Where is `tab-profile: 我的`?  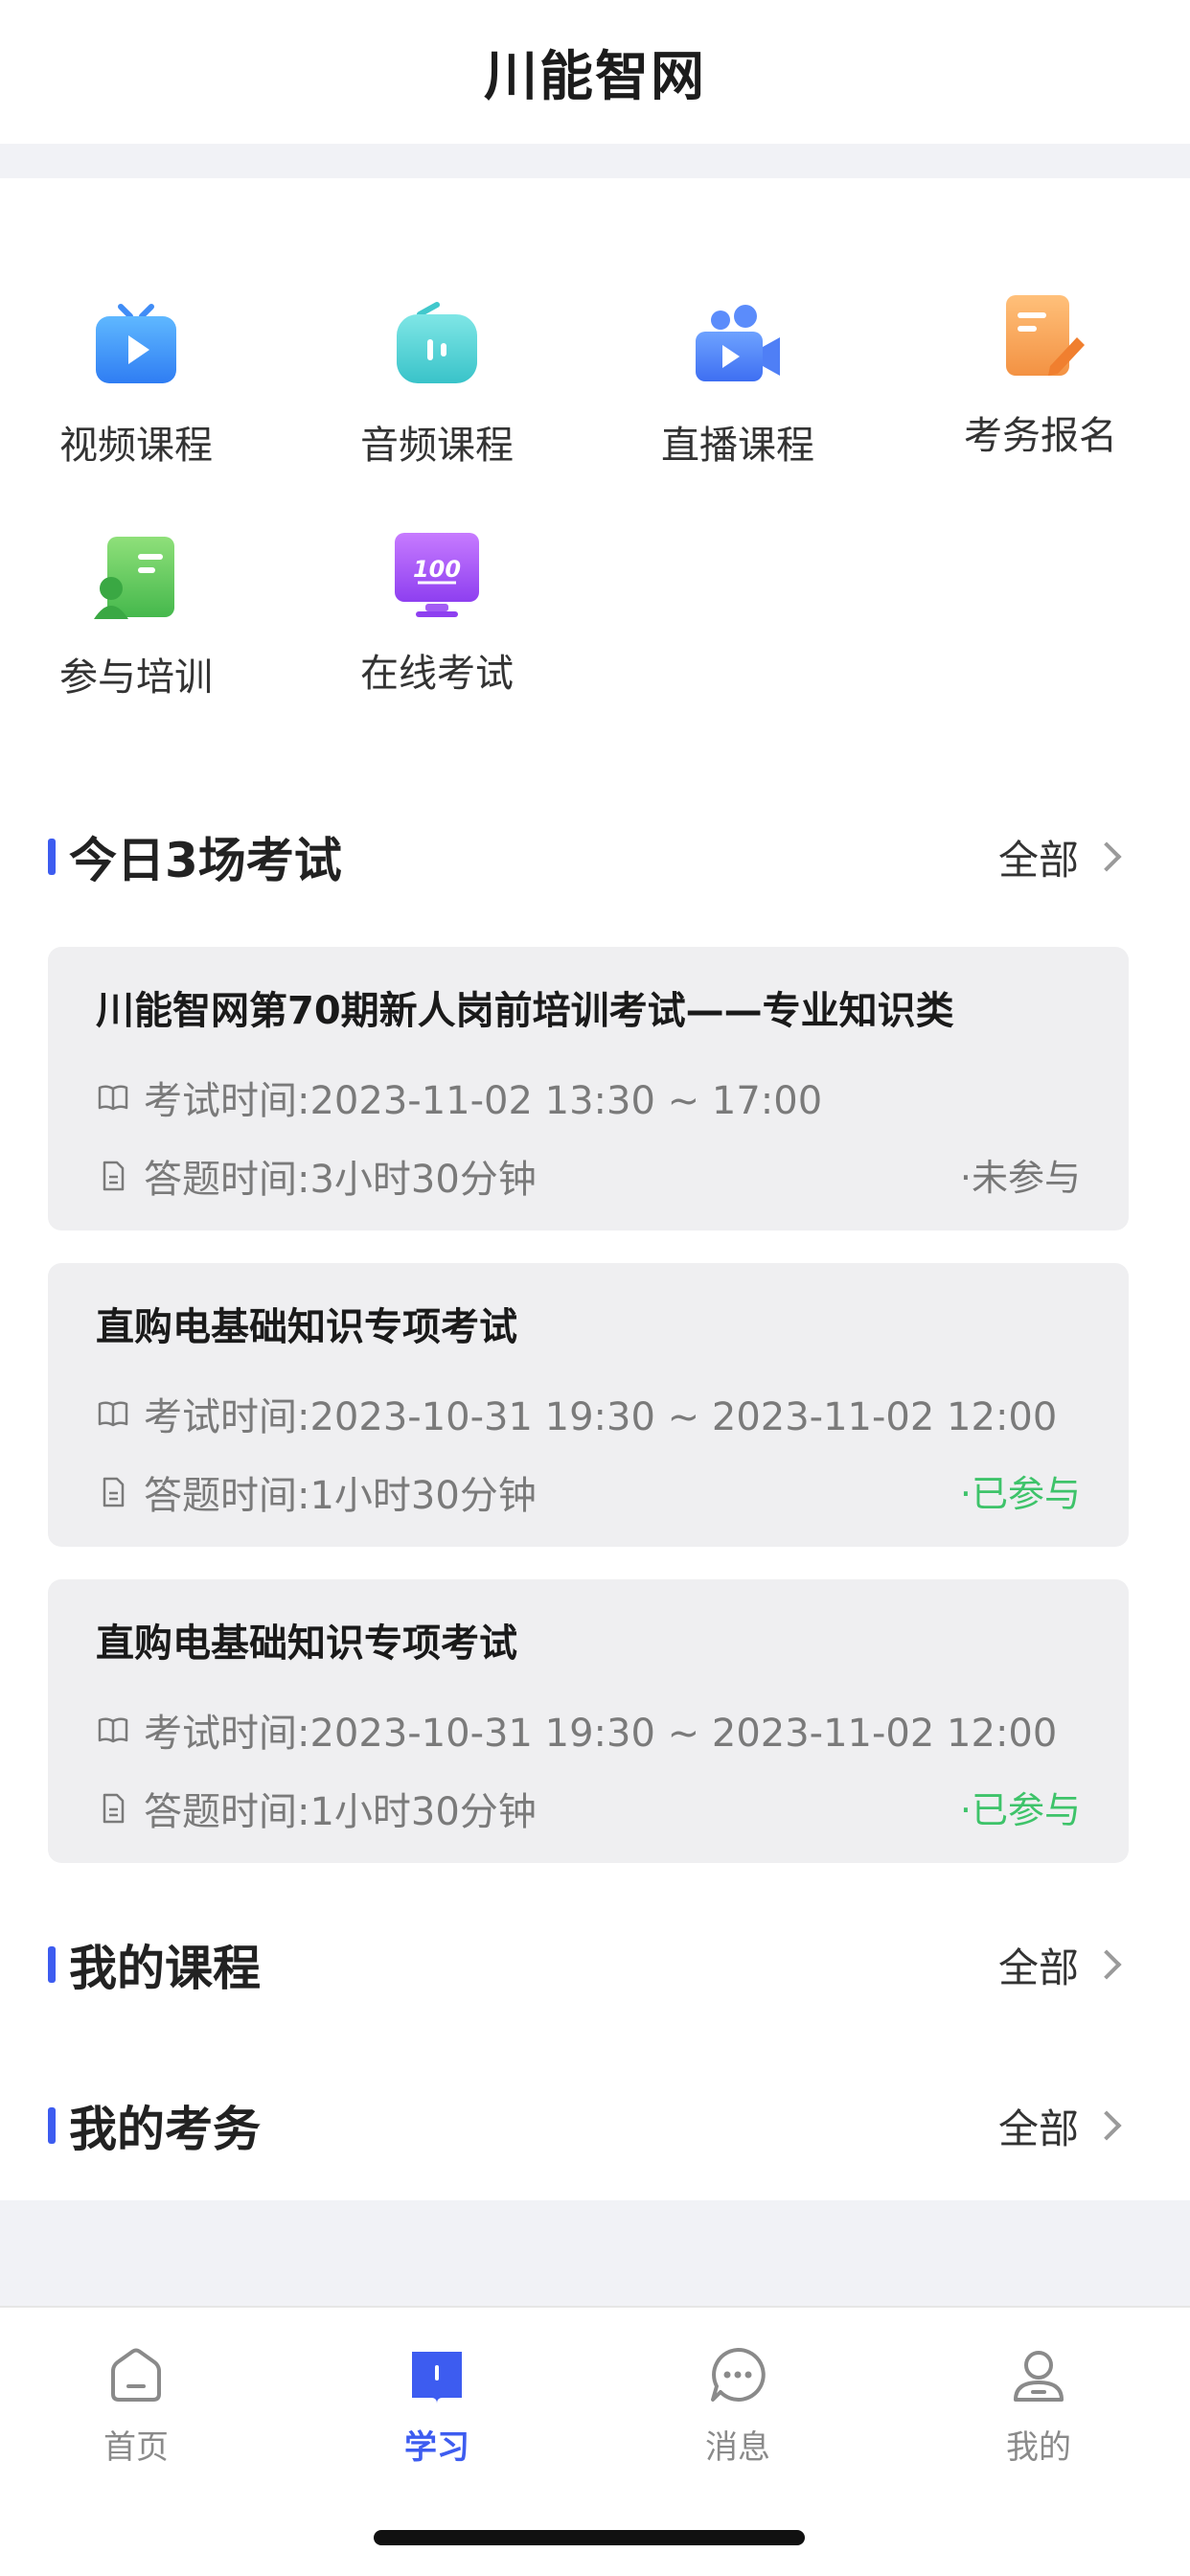
tab-profile: 我的 is located at coordinates (1038, 2406).